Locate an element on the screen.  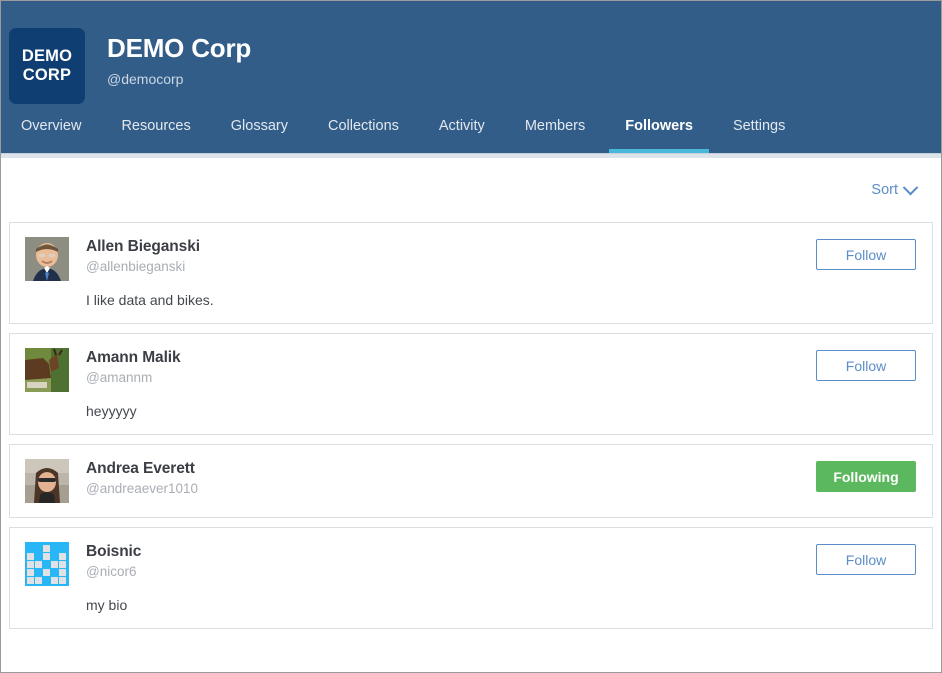
chevron-down-icon is located at coordinates (910, 187).